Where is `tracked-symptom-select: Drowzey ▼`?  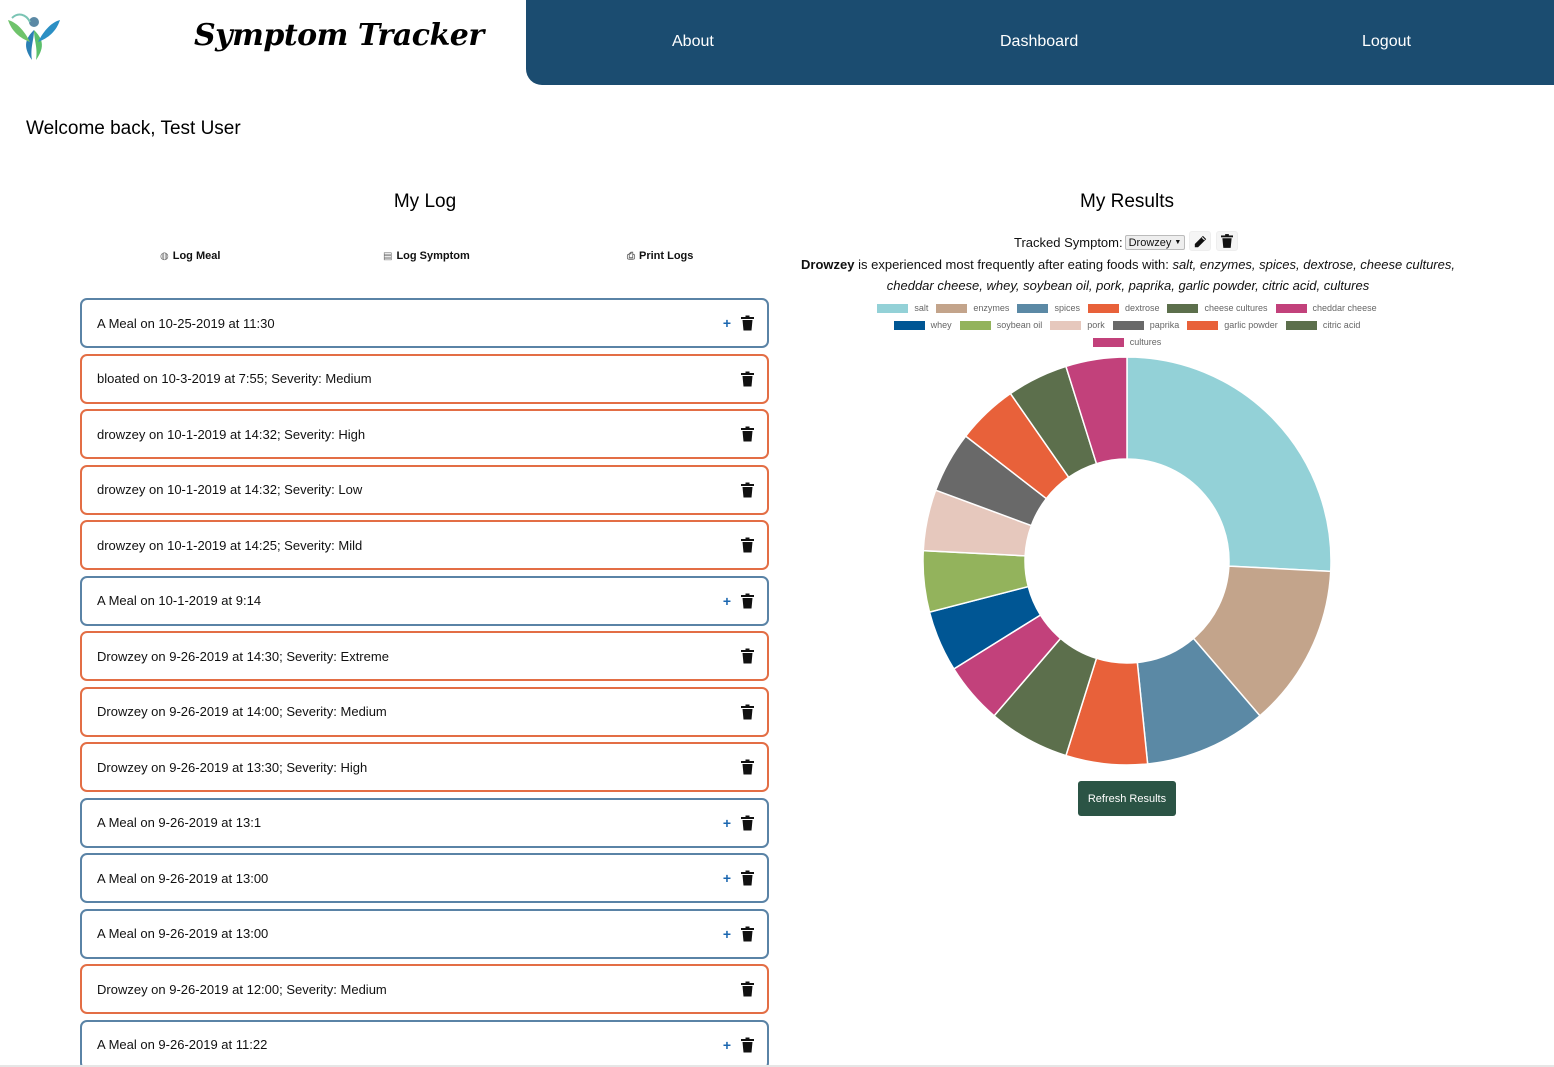 tracked-symptom-select: Drowzey ▼ is located at coordinates (1155, 242).